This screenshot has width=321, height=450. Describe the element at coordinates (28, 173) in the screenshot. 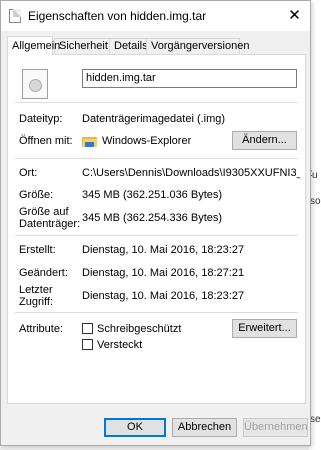

I see `location-label: Ort:` at that location.